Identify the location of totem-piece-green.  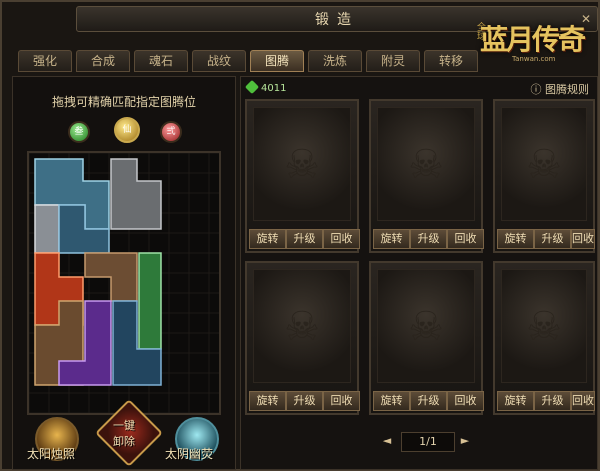
(150, 301).